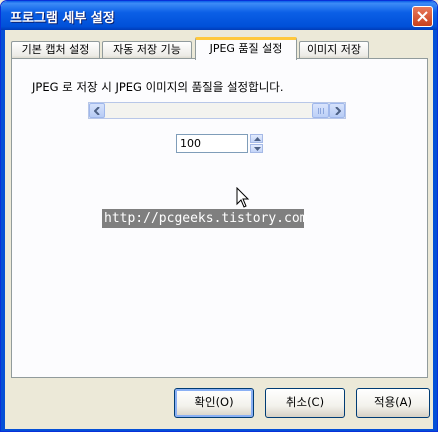 This screenshot has height=432, width=438. I want to click on close-button, so click(422, 16).